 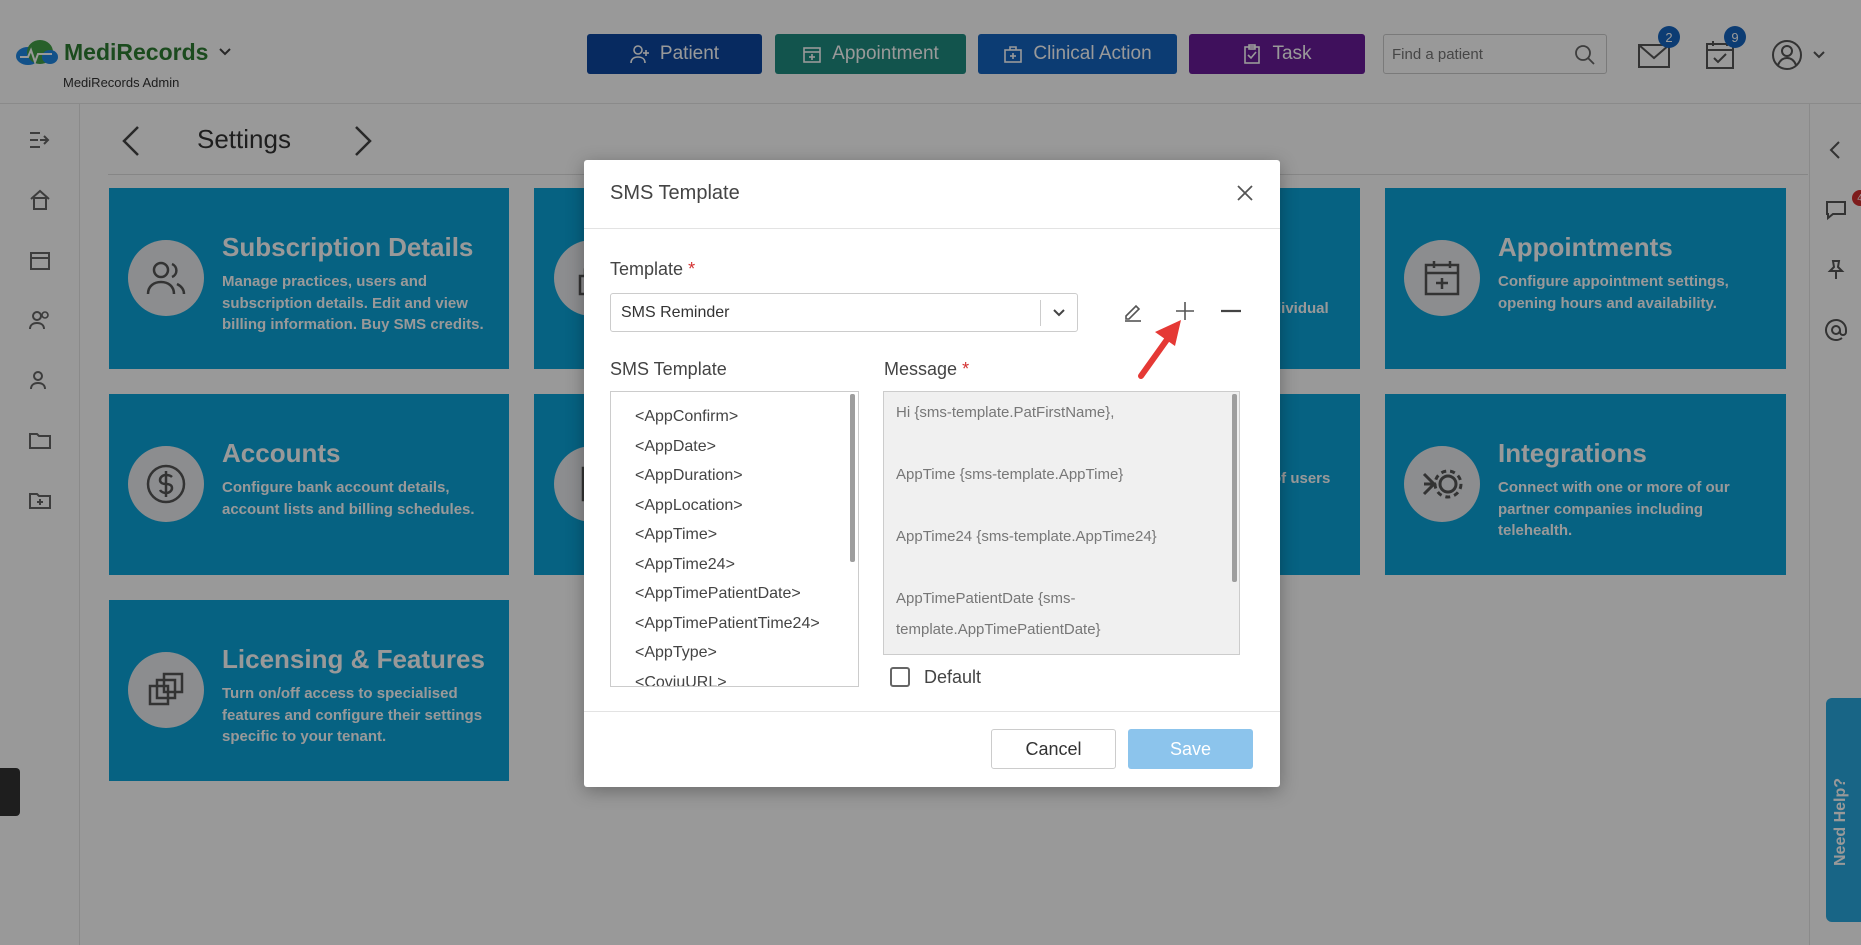 I want to click on template-select: SMS Reminder, so click(x=844, y=312).